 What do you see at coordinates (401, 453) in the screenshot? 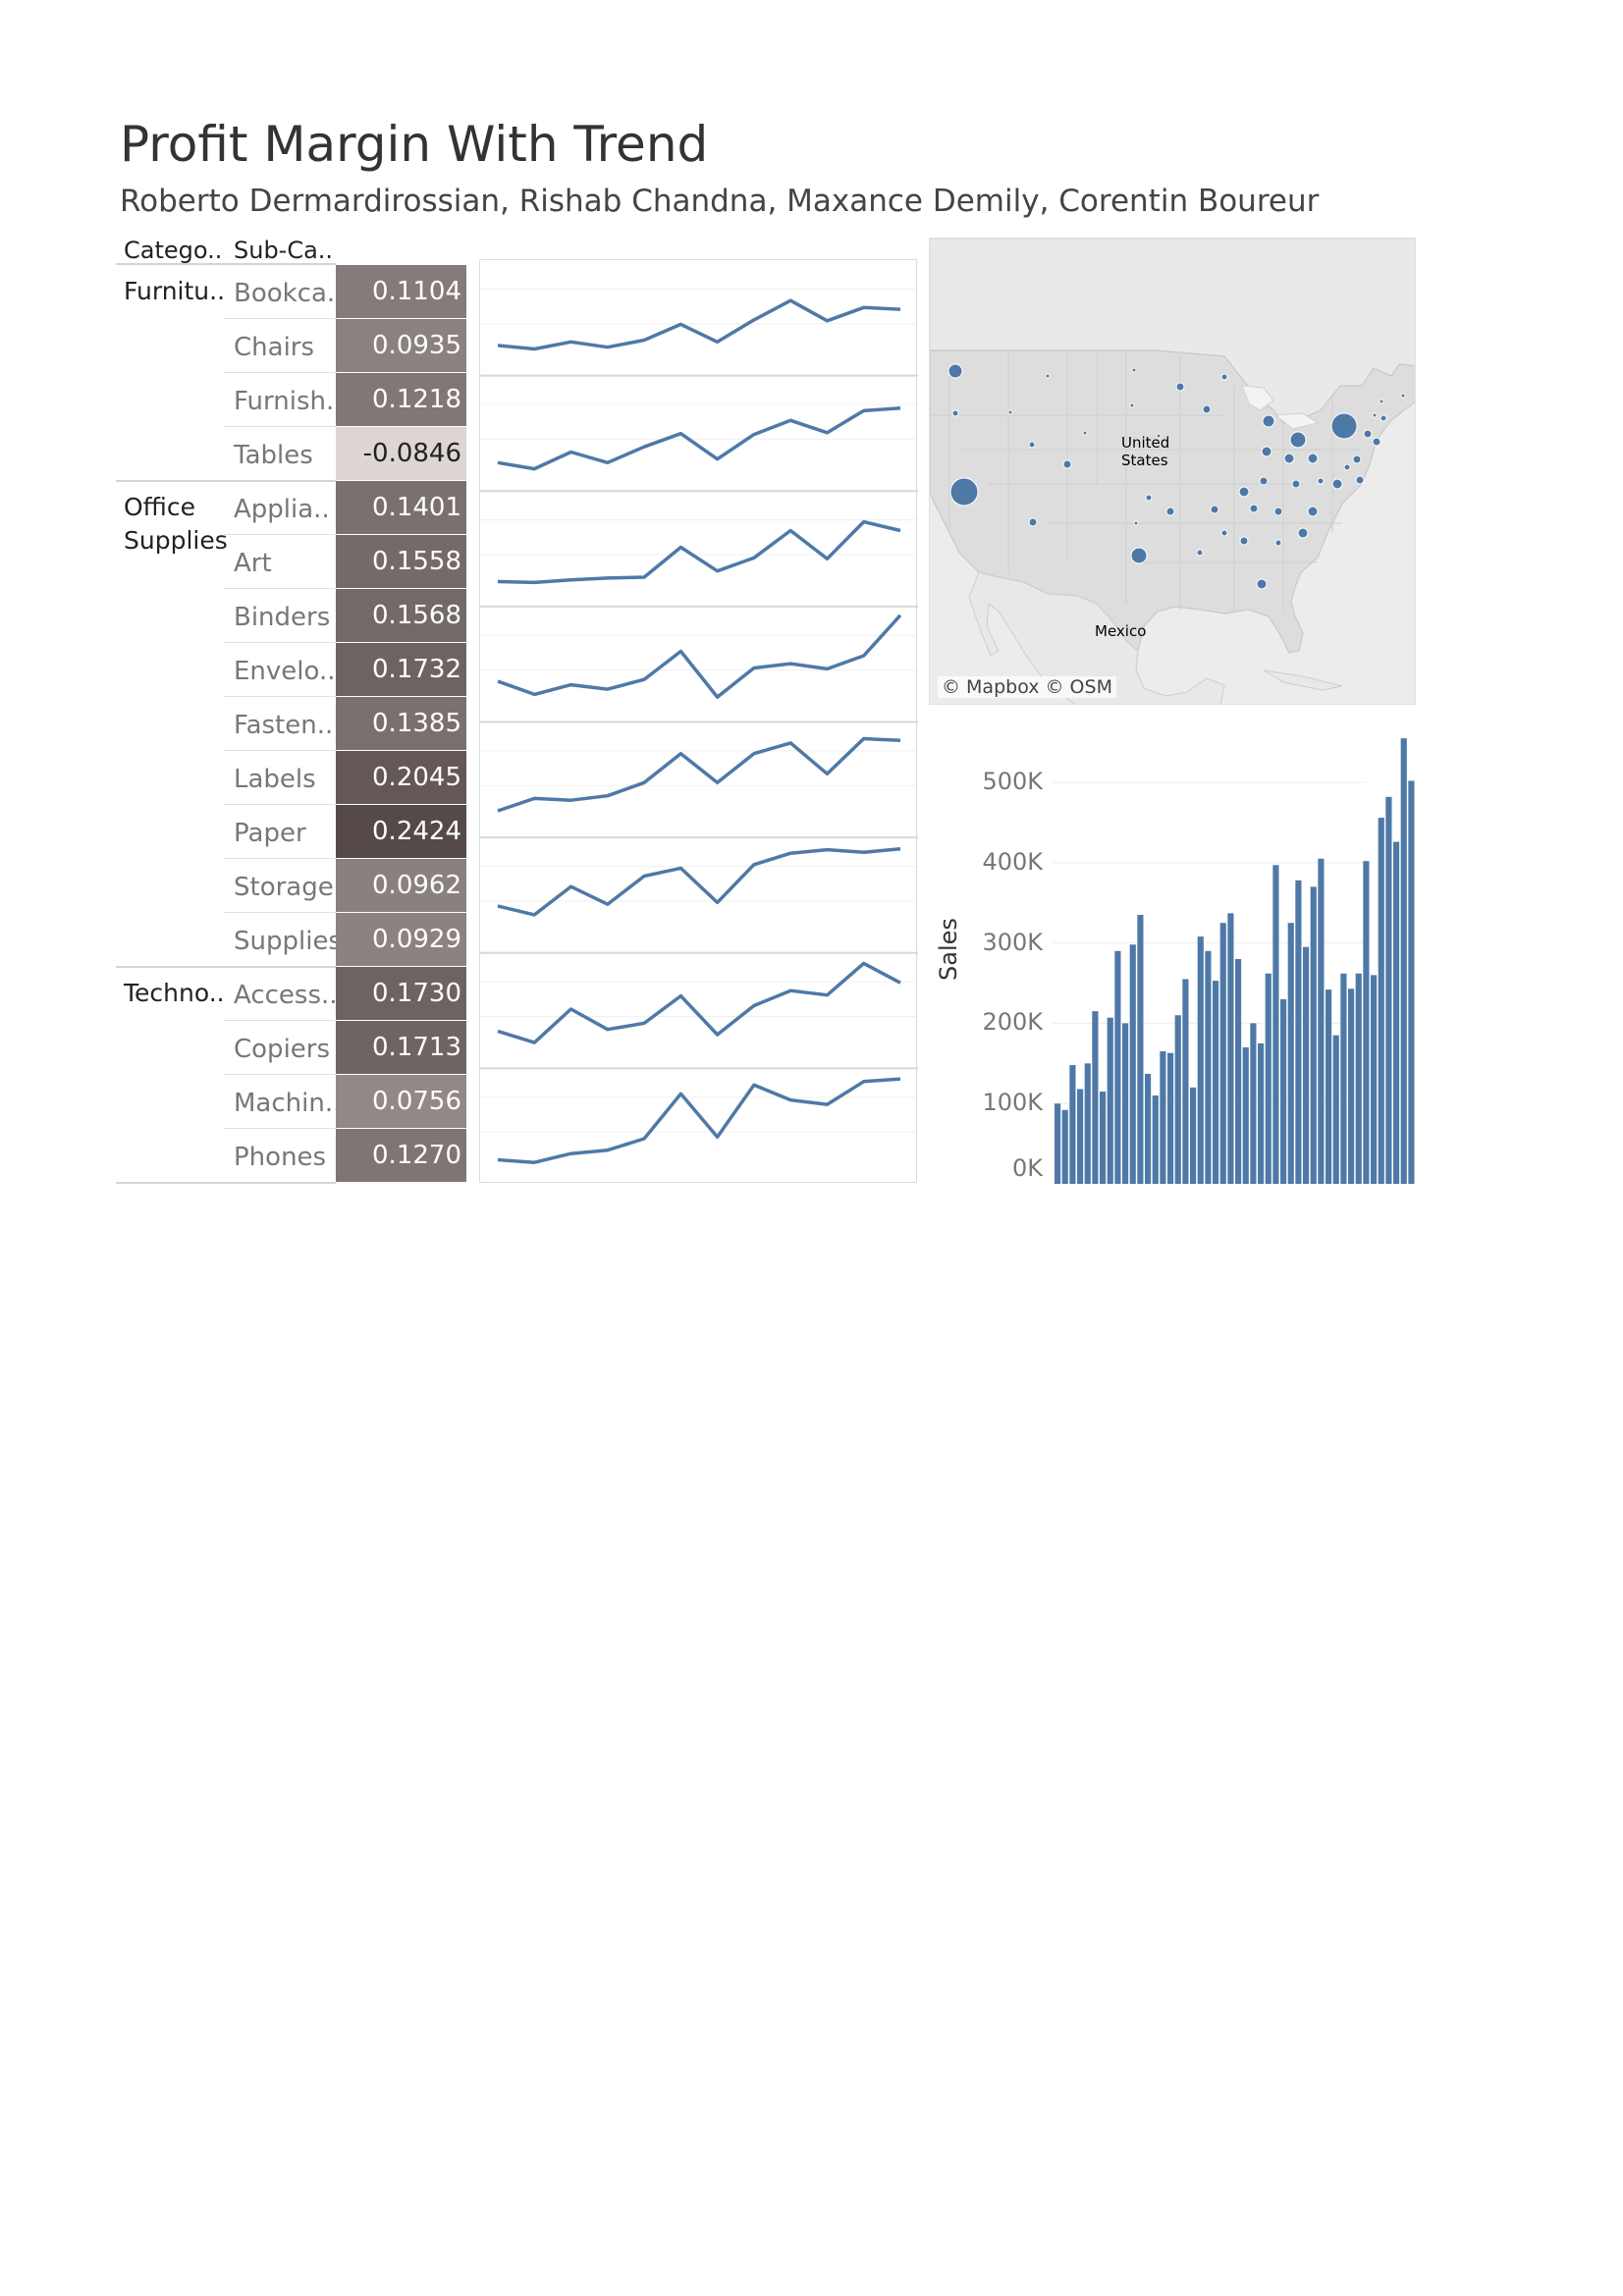
I see `profit-margin-cell: -0.0846` at bounding box center [401, 453].